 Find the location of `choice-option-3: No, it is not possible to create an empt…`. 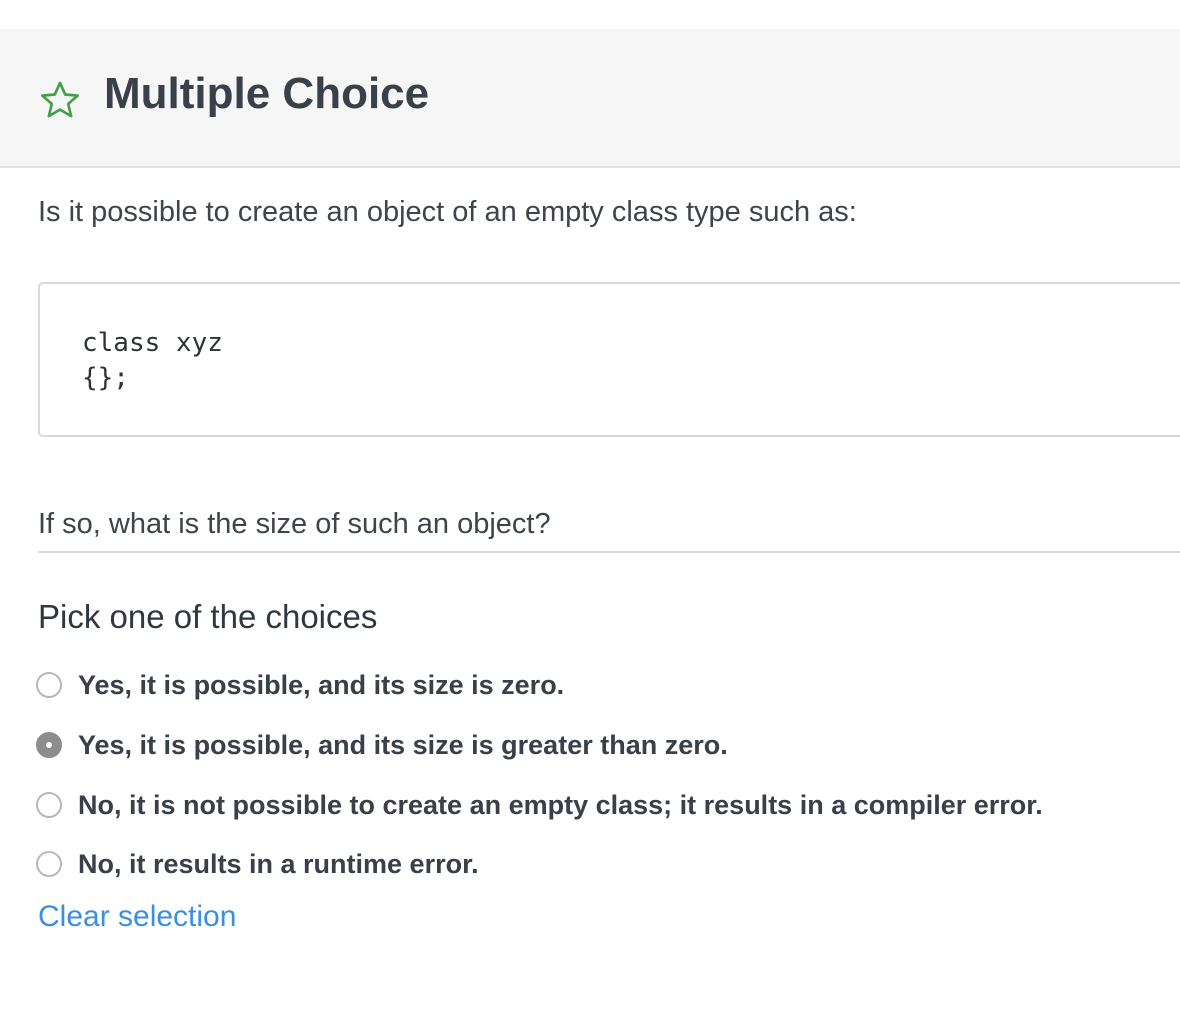

choice-option-3: No, it is not possible to create an empt… is located at coordinates (539, 805).